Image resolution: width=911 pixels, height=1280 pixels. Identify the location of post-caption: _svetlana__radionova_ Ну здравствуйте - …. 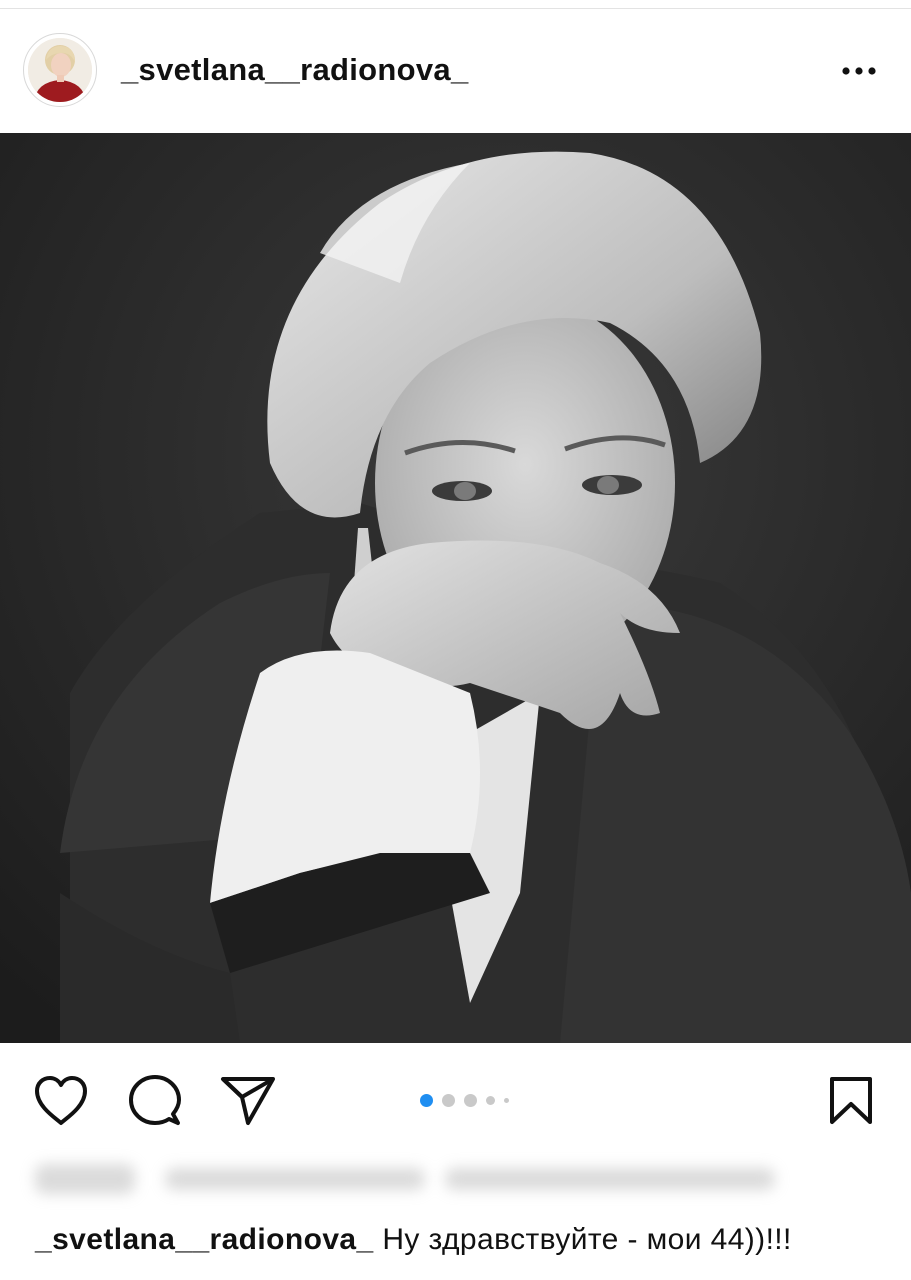
(470, 1240).